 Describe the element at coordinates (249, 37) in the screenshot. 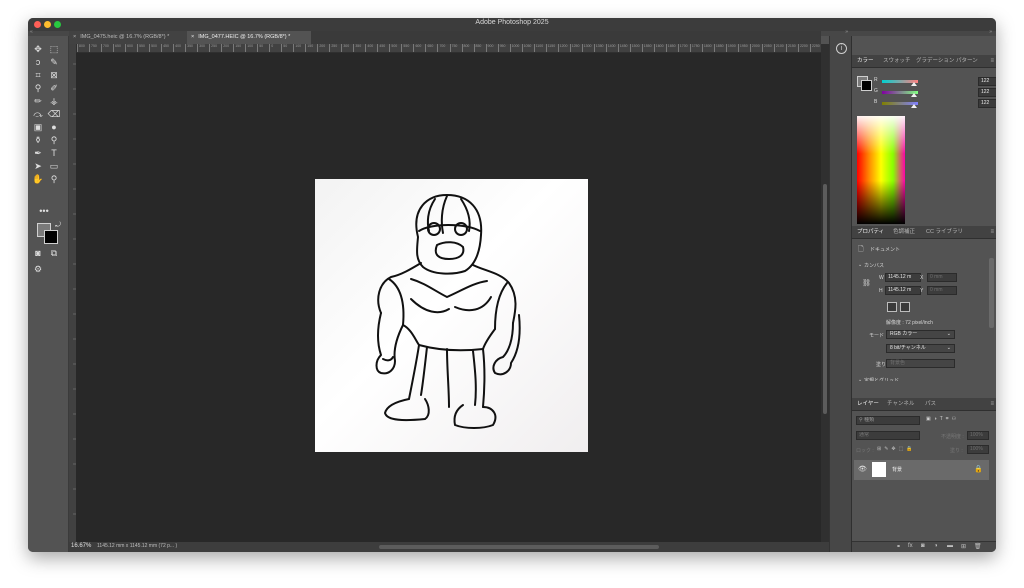

I see `tab-img-0477: × IMG_0477.HEIC @ 16.7% (RGB/8*) *` at that location.